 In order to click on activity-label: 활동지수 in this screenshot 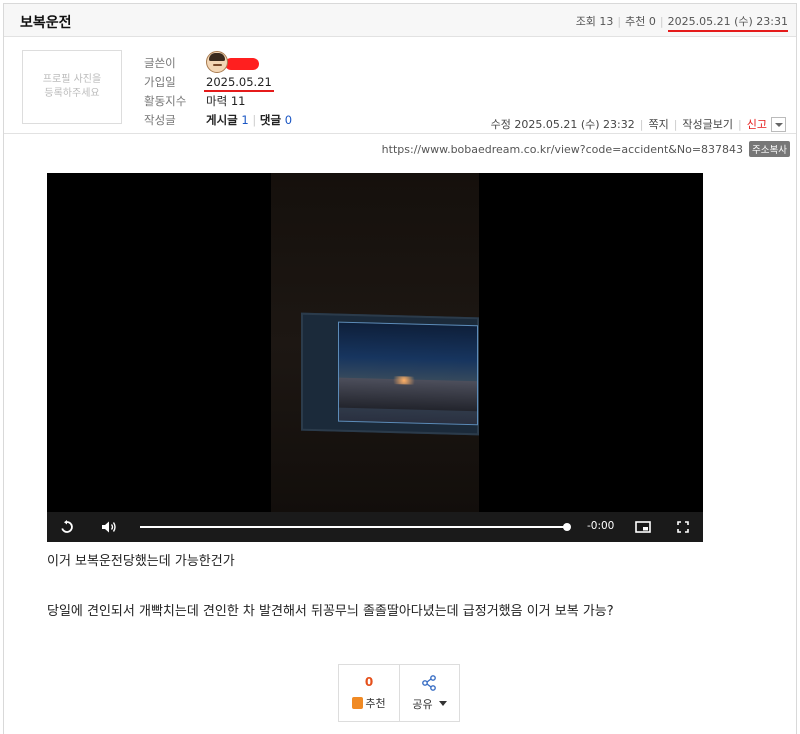, I will do `click(165, 101)`.